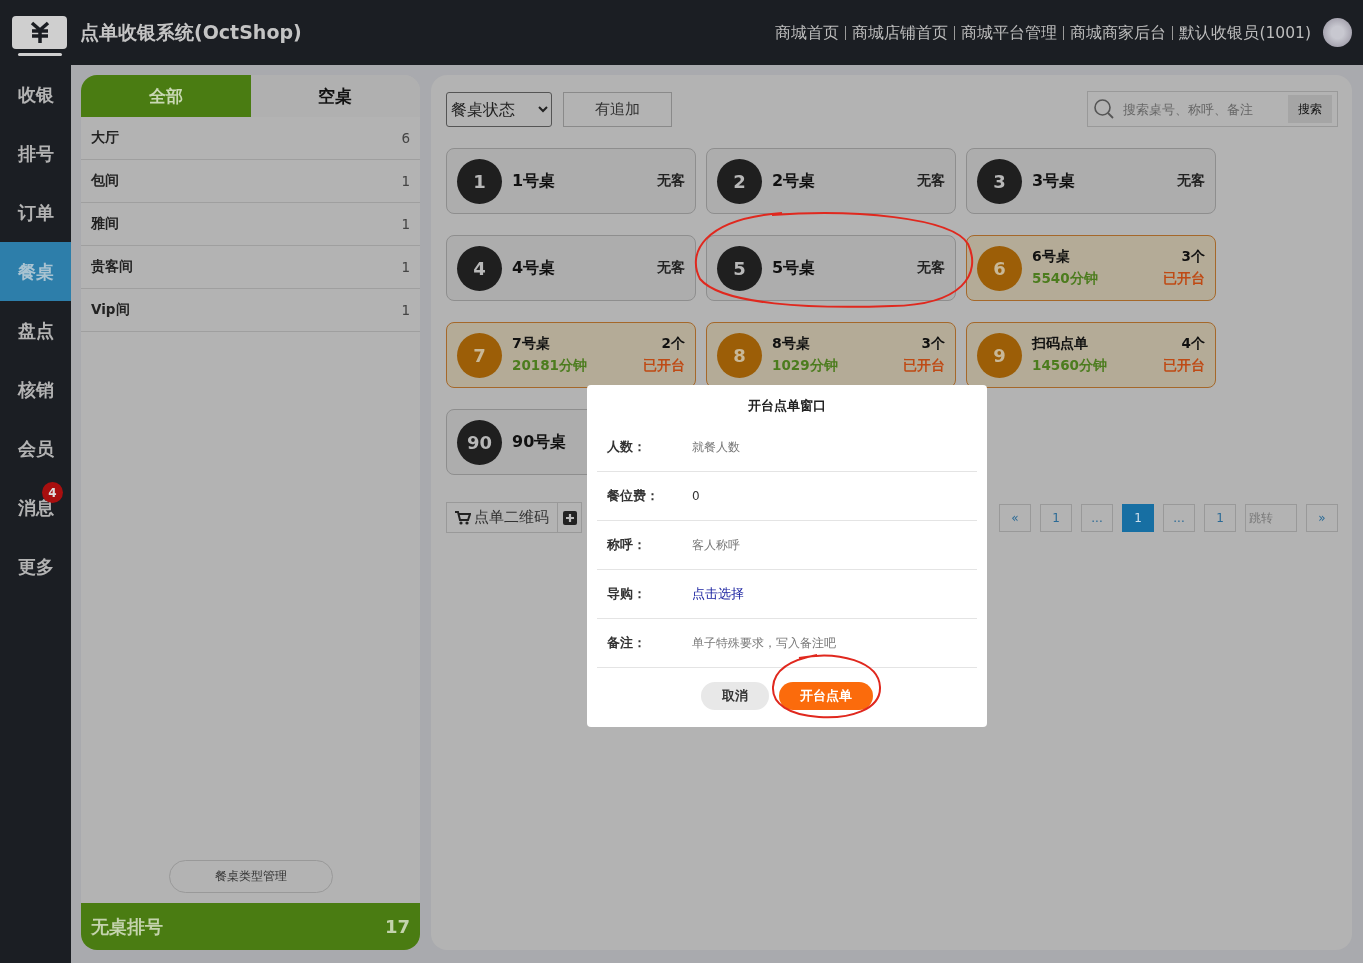  Describe the element at coordinates (250, 138) in the screenshot. I see `area-list-item: 大厅 6` at that location.